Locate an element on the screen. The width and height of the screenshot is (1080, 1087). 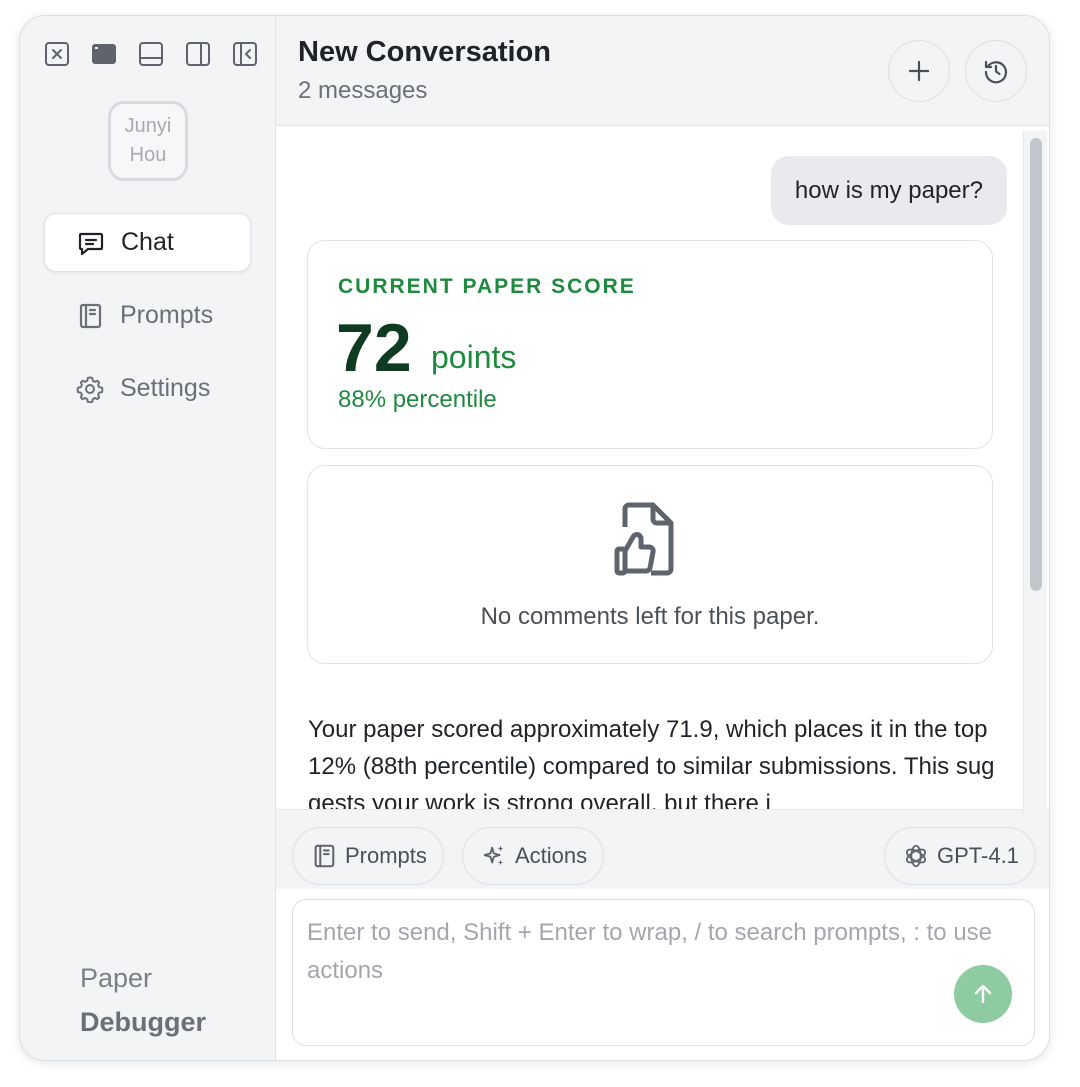
brand-logo: Paper Debugger is located at coordinates (143, 1000).